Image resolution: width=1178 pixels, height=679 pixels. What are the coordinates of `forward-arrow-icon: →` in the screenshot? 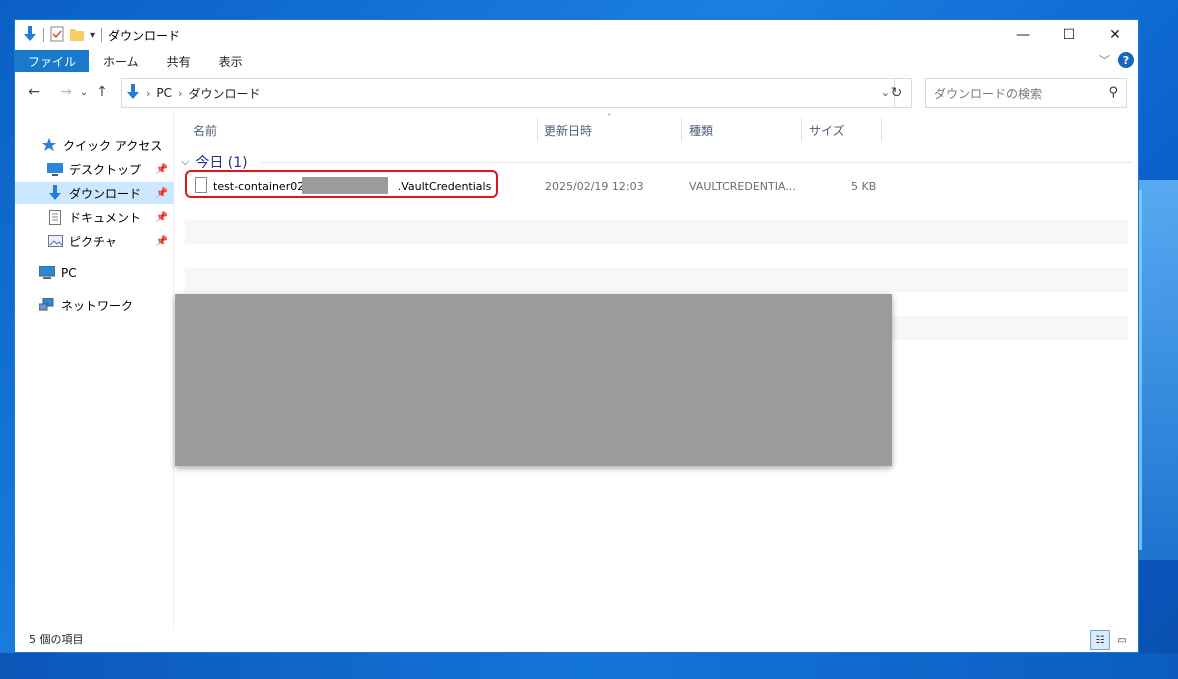 It's located at (66, 92).